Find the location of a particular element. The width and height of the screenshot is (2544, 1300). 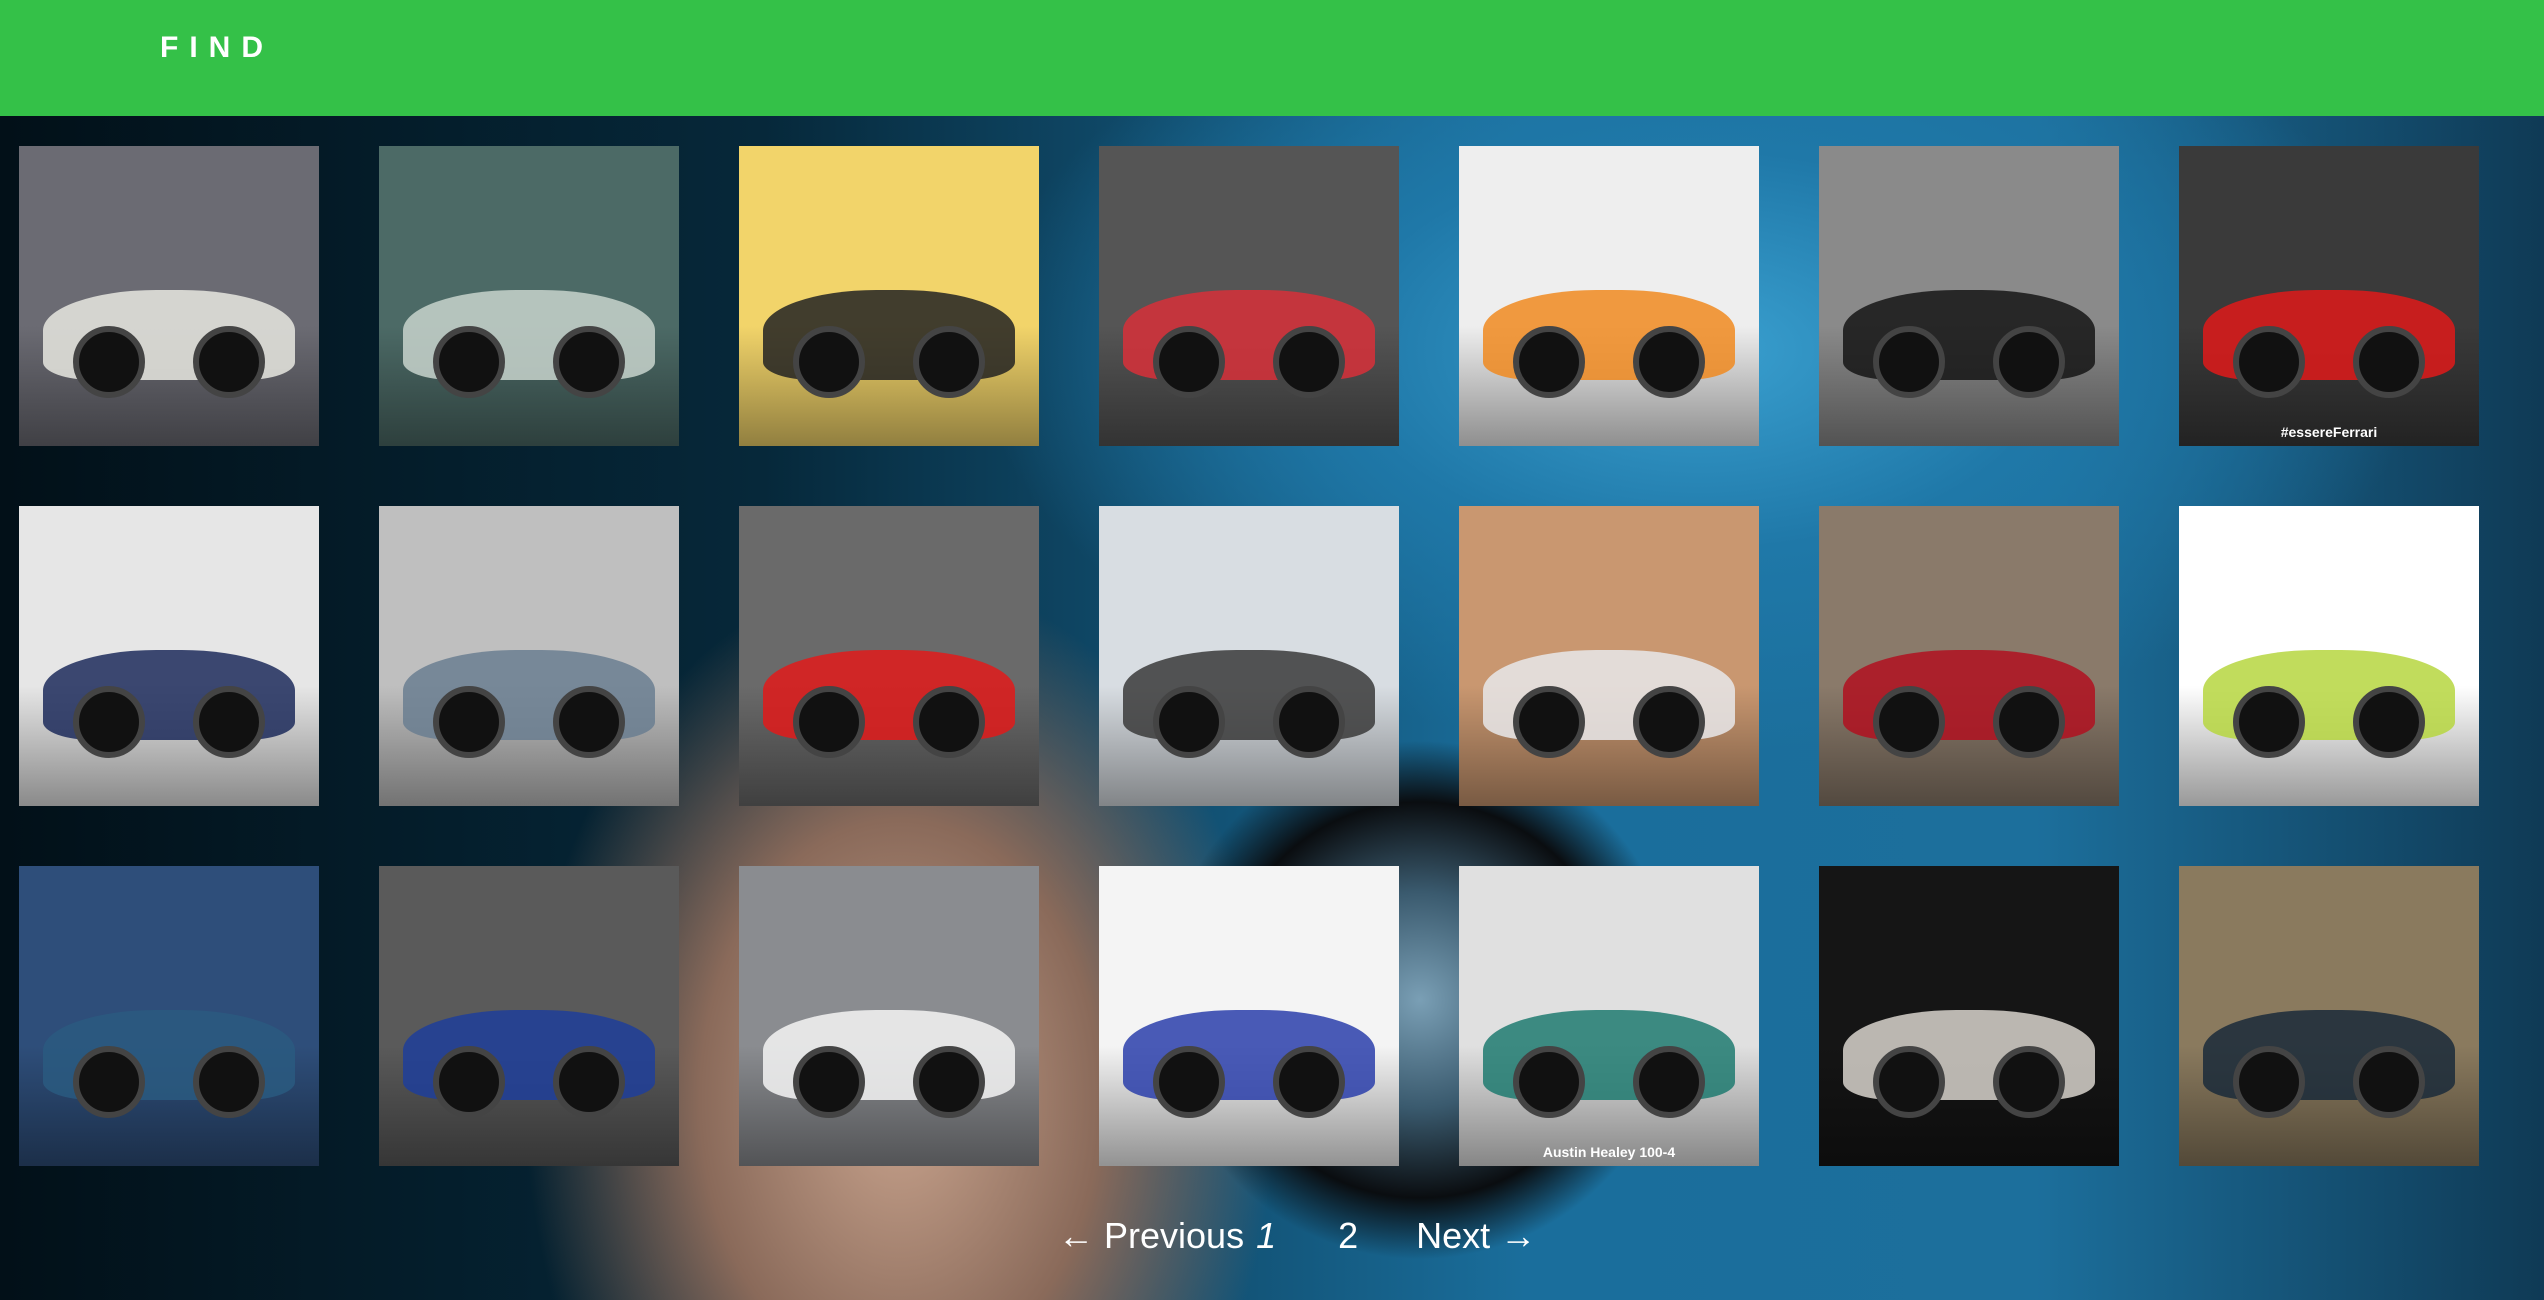

photo-caption: #essereFerrari is located at coordinates (2329, 432).